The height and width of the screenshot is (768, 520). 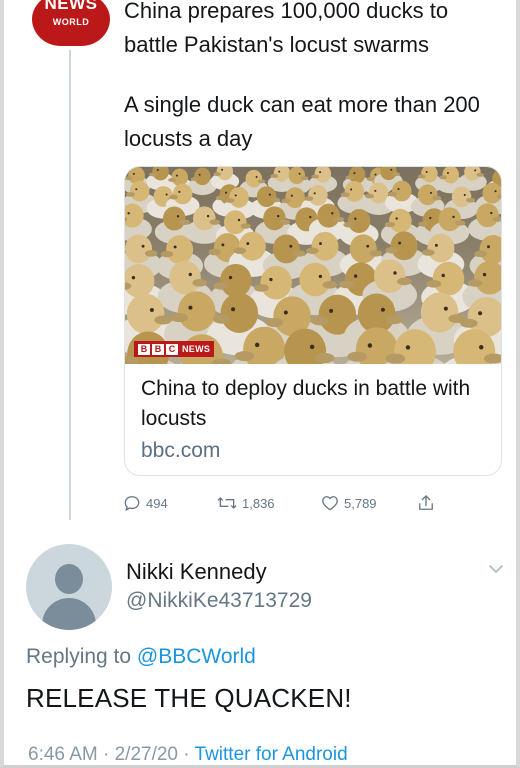 What do you see at coordinates (368, 503) in the screenshot?
I see `like-button: 5,789` at bounding box center [368, 503].